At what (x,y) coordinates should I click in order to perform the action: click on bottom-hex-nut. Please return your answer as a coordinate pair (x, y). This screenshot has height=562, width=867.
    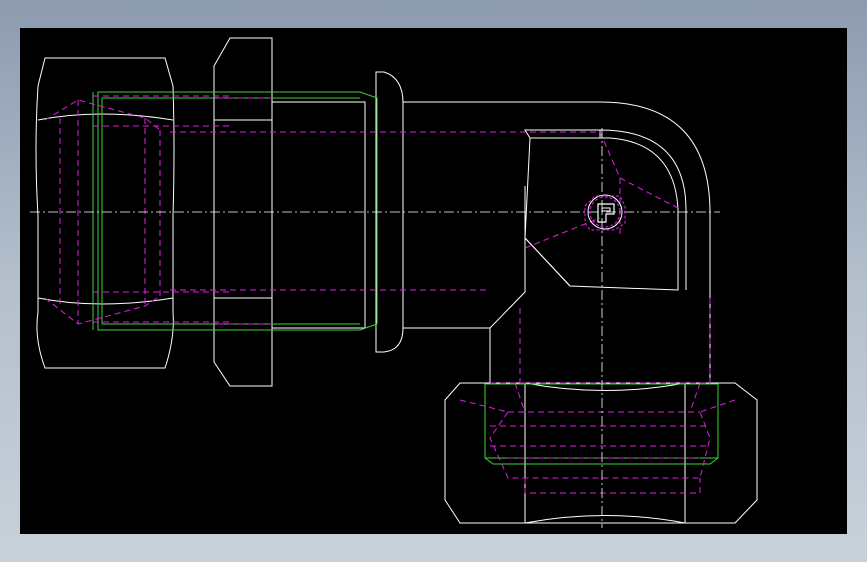
    Looking at the image, I should click on (601, 453).